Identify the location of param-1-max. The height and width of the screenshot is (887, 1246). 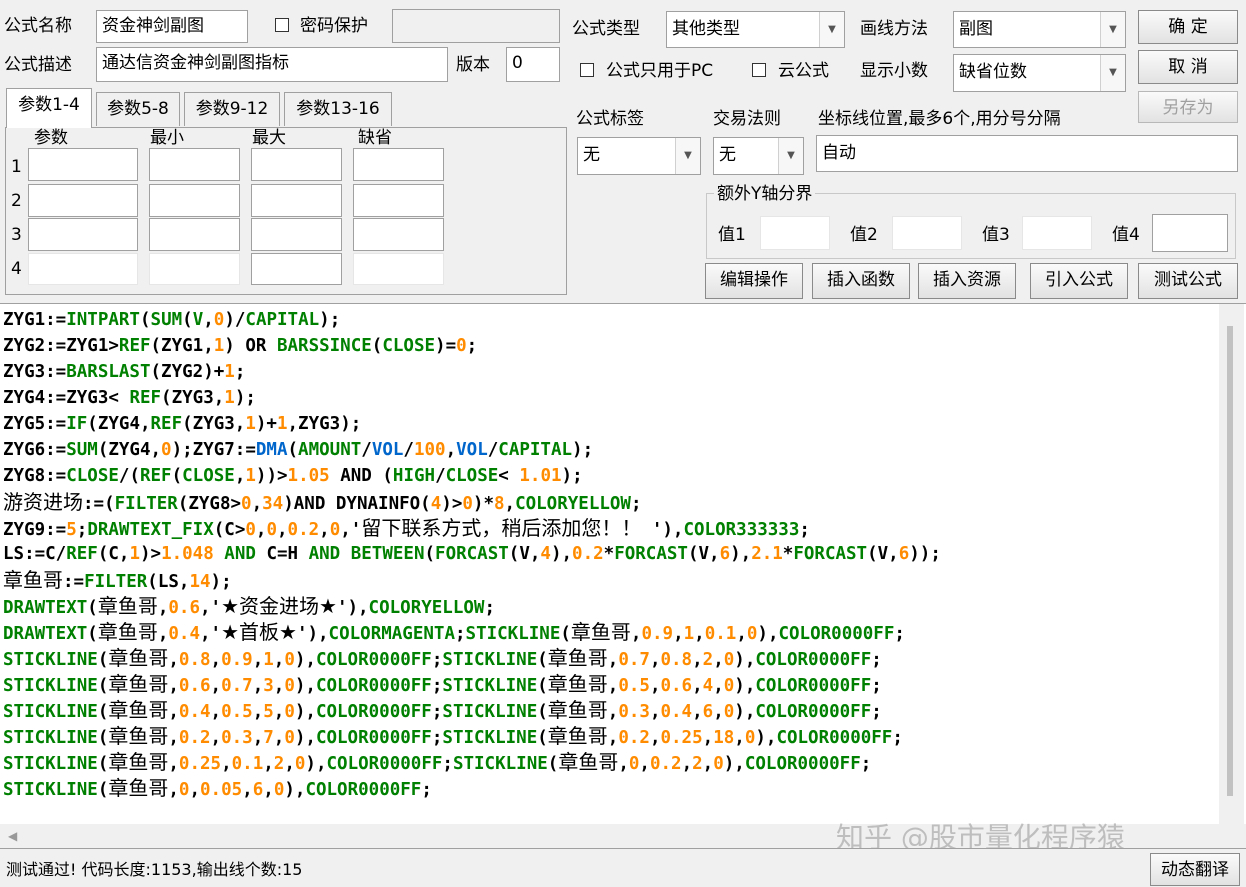
(296, 164).